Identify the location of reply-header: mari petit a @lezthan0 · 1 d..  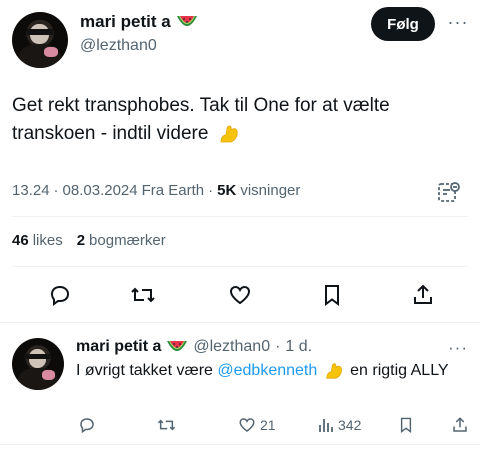
(194, 347).